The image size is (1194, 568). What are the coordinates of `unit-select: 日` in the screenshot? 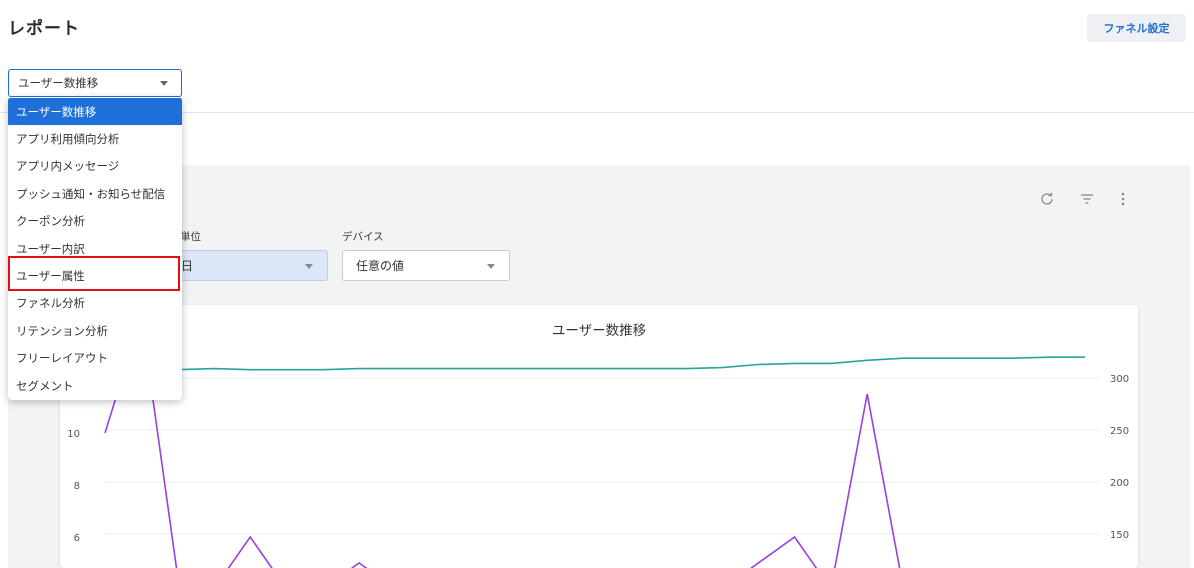 It's located at (250, 265).